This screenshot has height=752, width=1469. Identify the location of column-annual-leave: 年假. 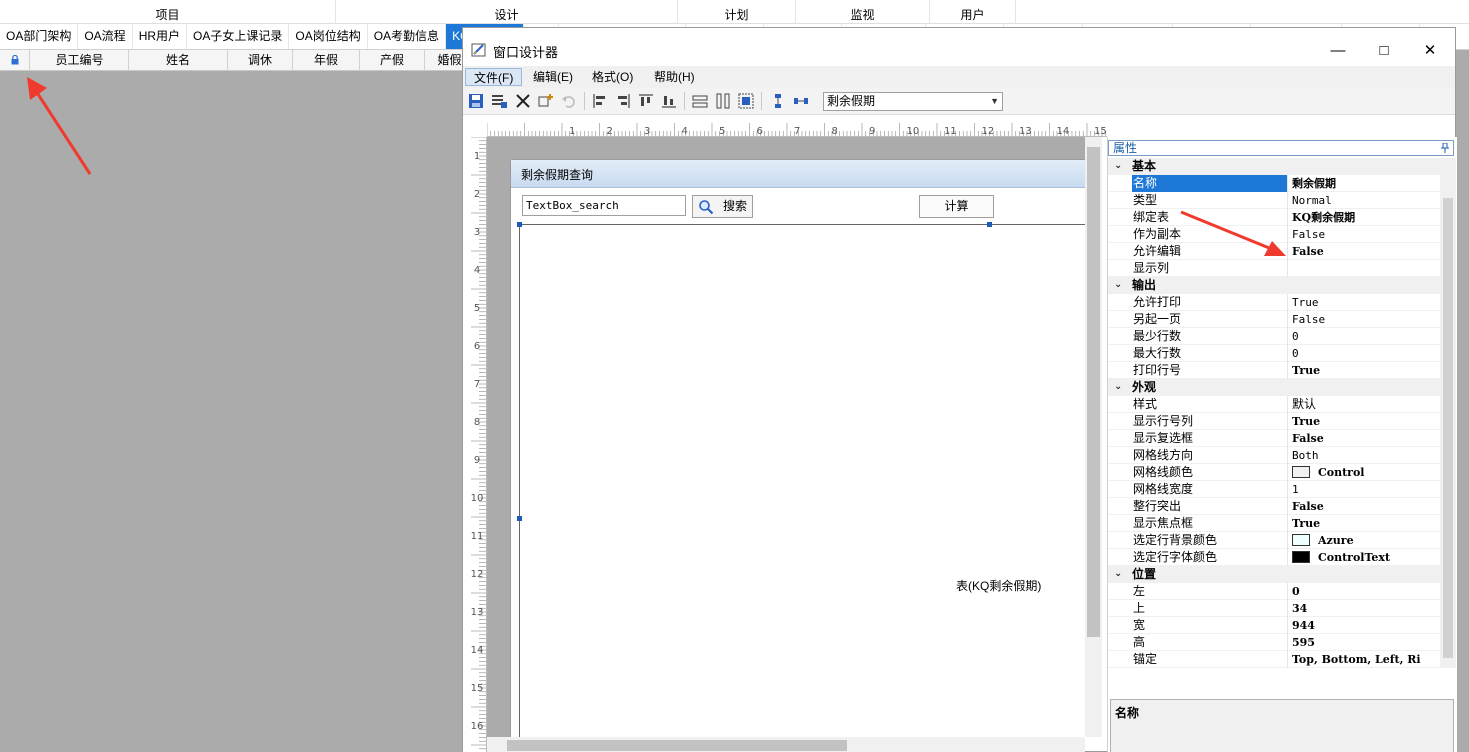
(326, 60).